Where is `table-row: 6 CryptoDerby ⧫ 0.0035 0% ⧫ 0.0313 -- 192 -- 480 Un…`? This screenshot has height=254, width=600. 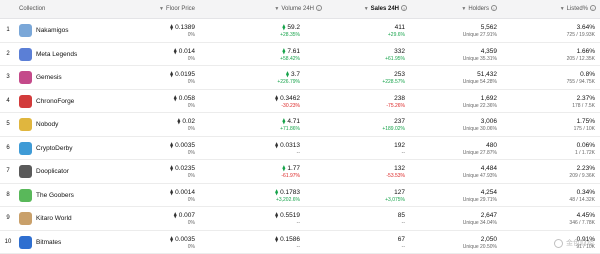 table-row: 6 CryptoDerby ⧫ 0.0035 0% ⧫ 0.0313 -- 192 -- 480 Un… is located at coordinates (300, 148).